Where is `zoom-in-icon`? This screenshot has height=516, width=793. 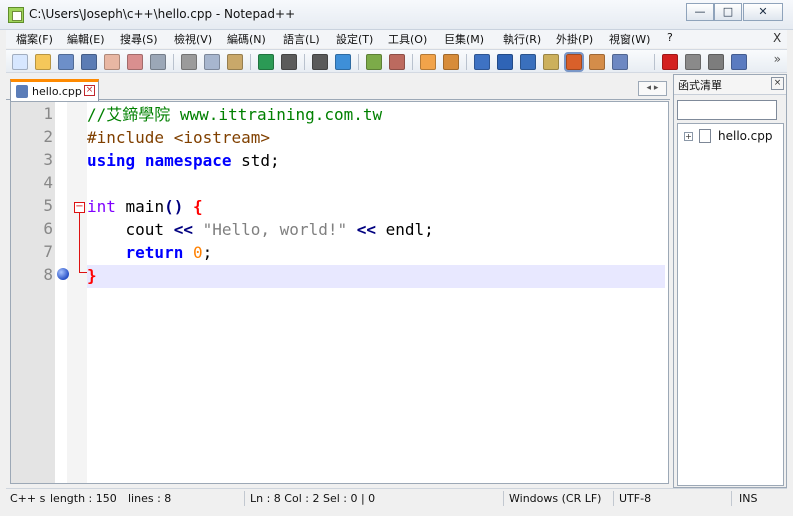
zoom-in-icon is located at coordinates (374, 62).